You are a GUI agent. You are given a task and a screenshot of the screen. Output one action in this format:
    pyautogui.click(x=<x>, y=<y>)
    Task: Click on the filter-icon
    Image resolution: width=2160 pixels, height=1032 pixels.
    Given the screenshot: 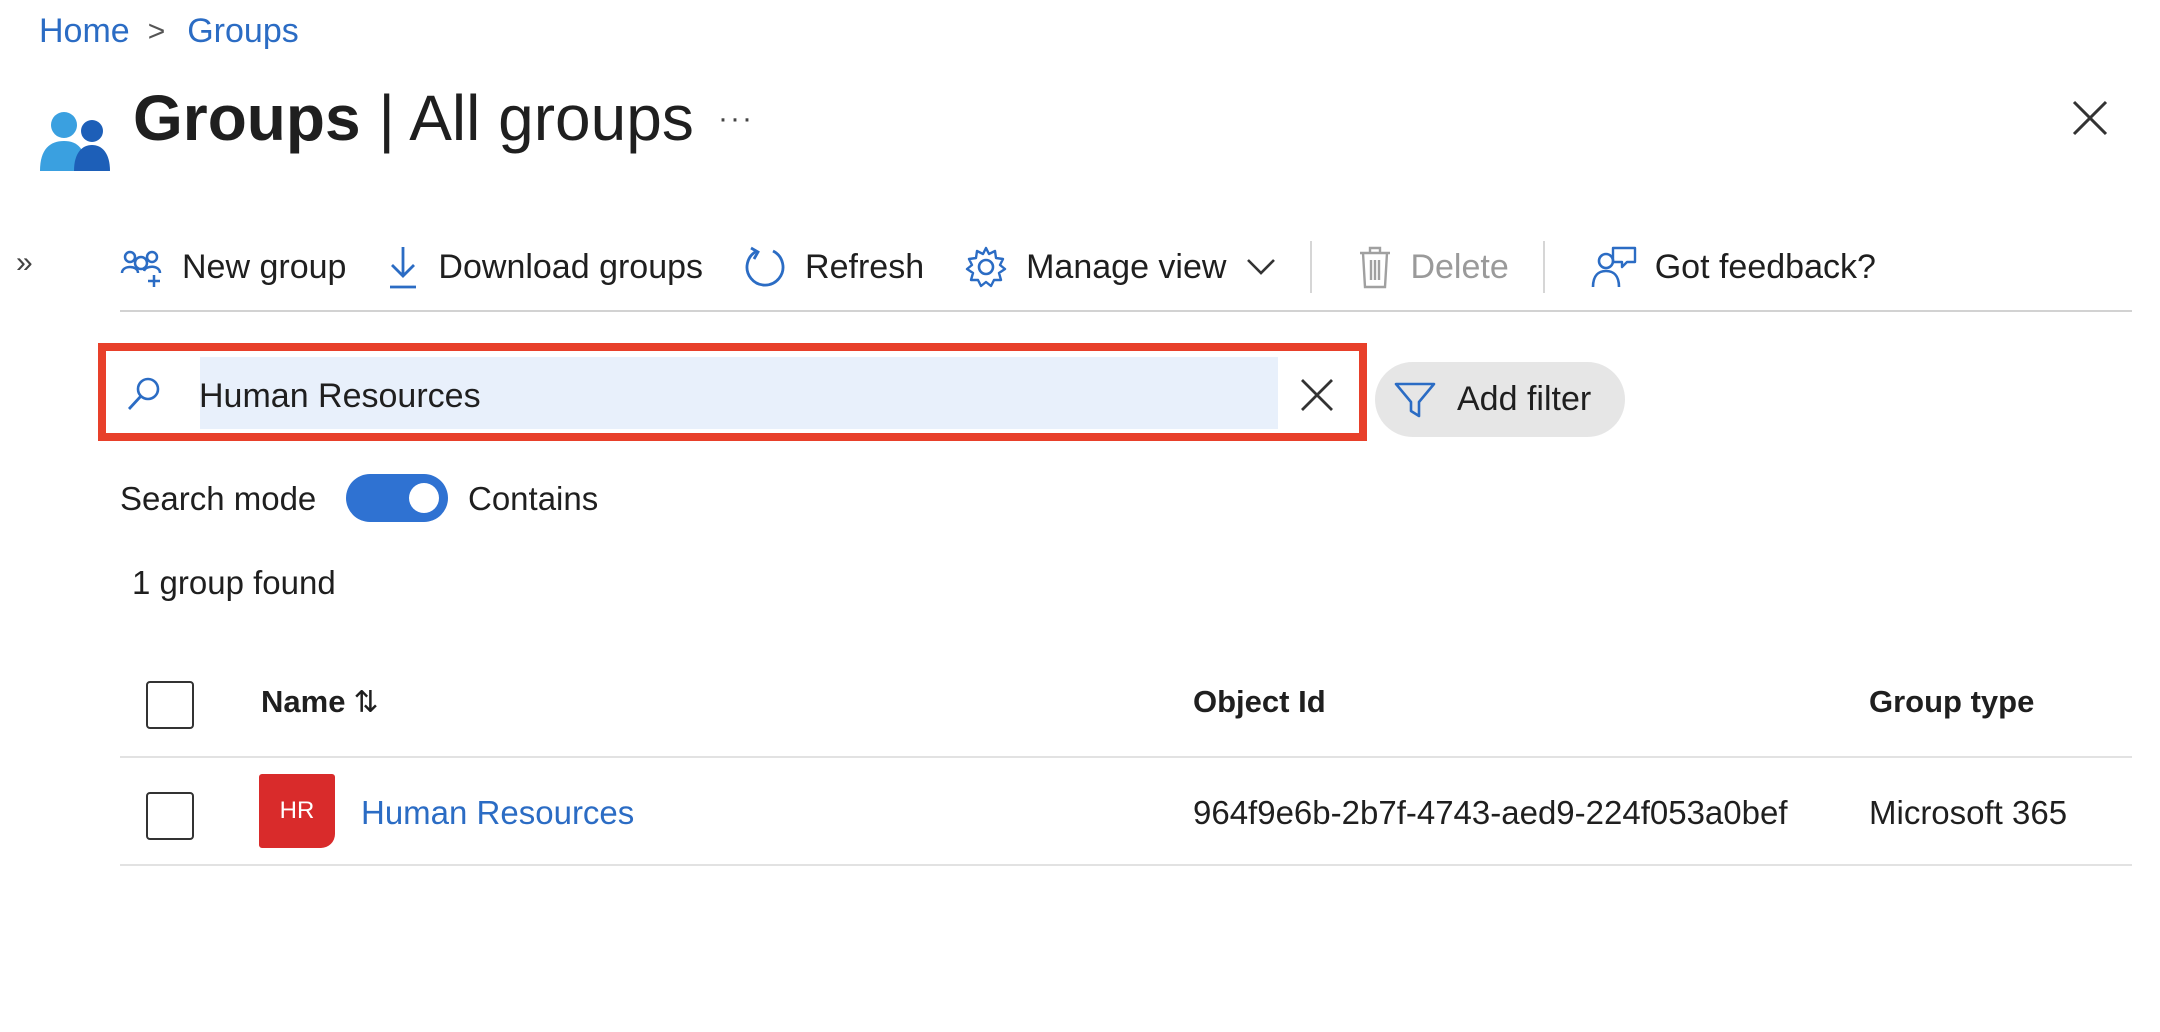 What is the action you would take?
    pyautogui.click(x=1415, y=399)
    